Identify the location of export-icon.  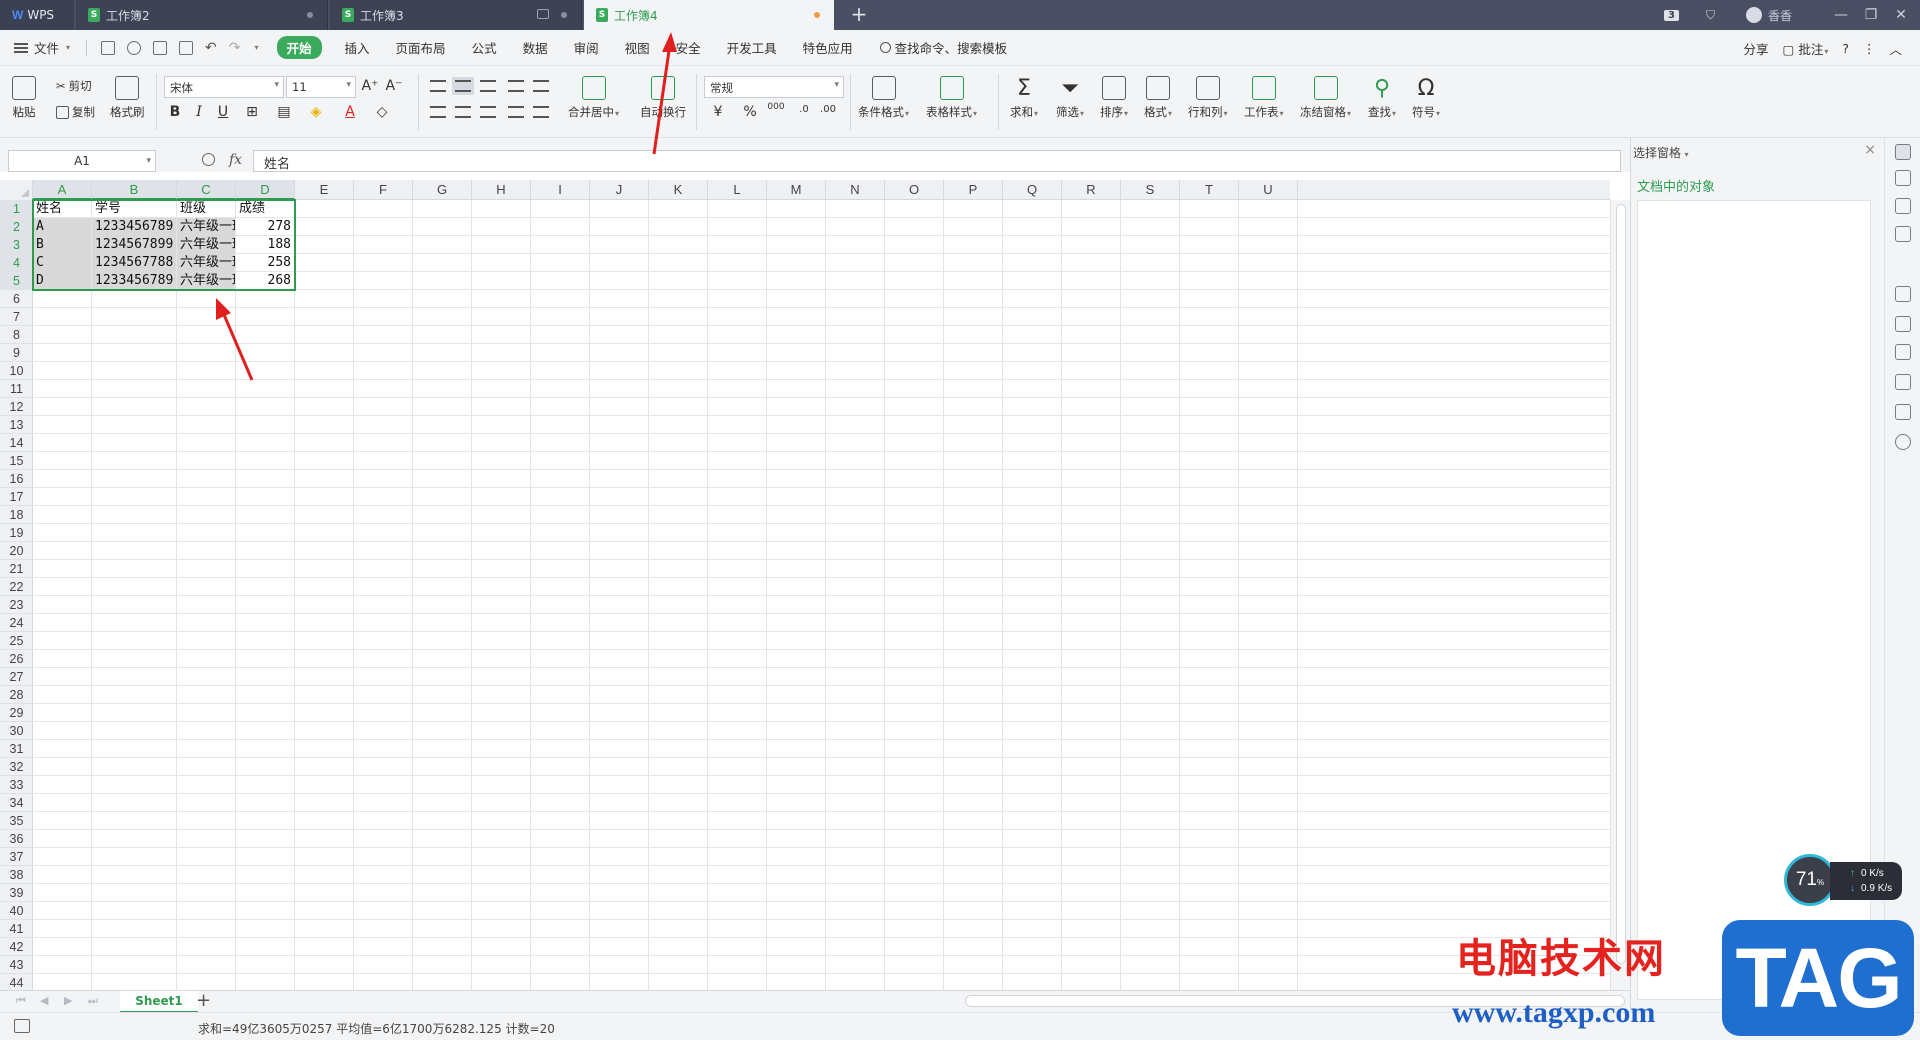
(134, 47).